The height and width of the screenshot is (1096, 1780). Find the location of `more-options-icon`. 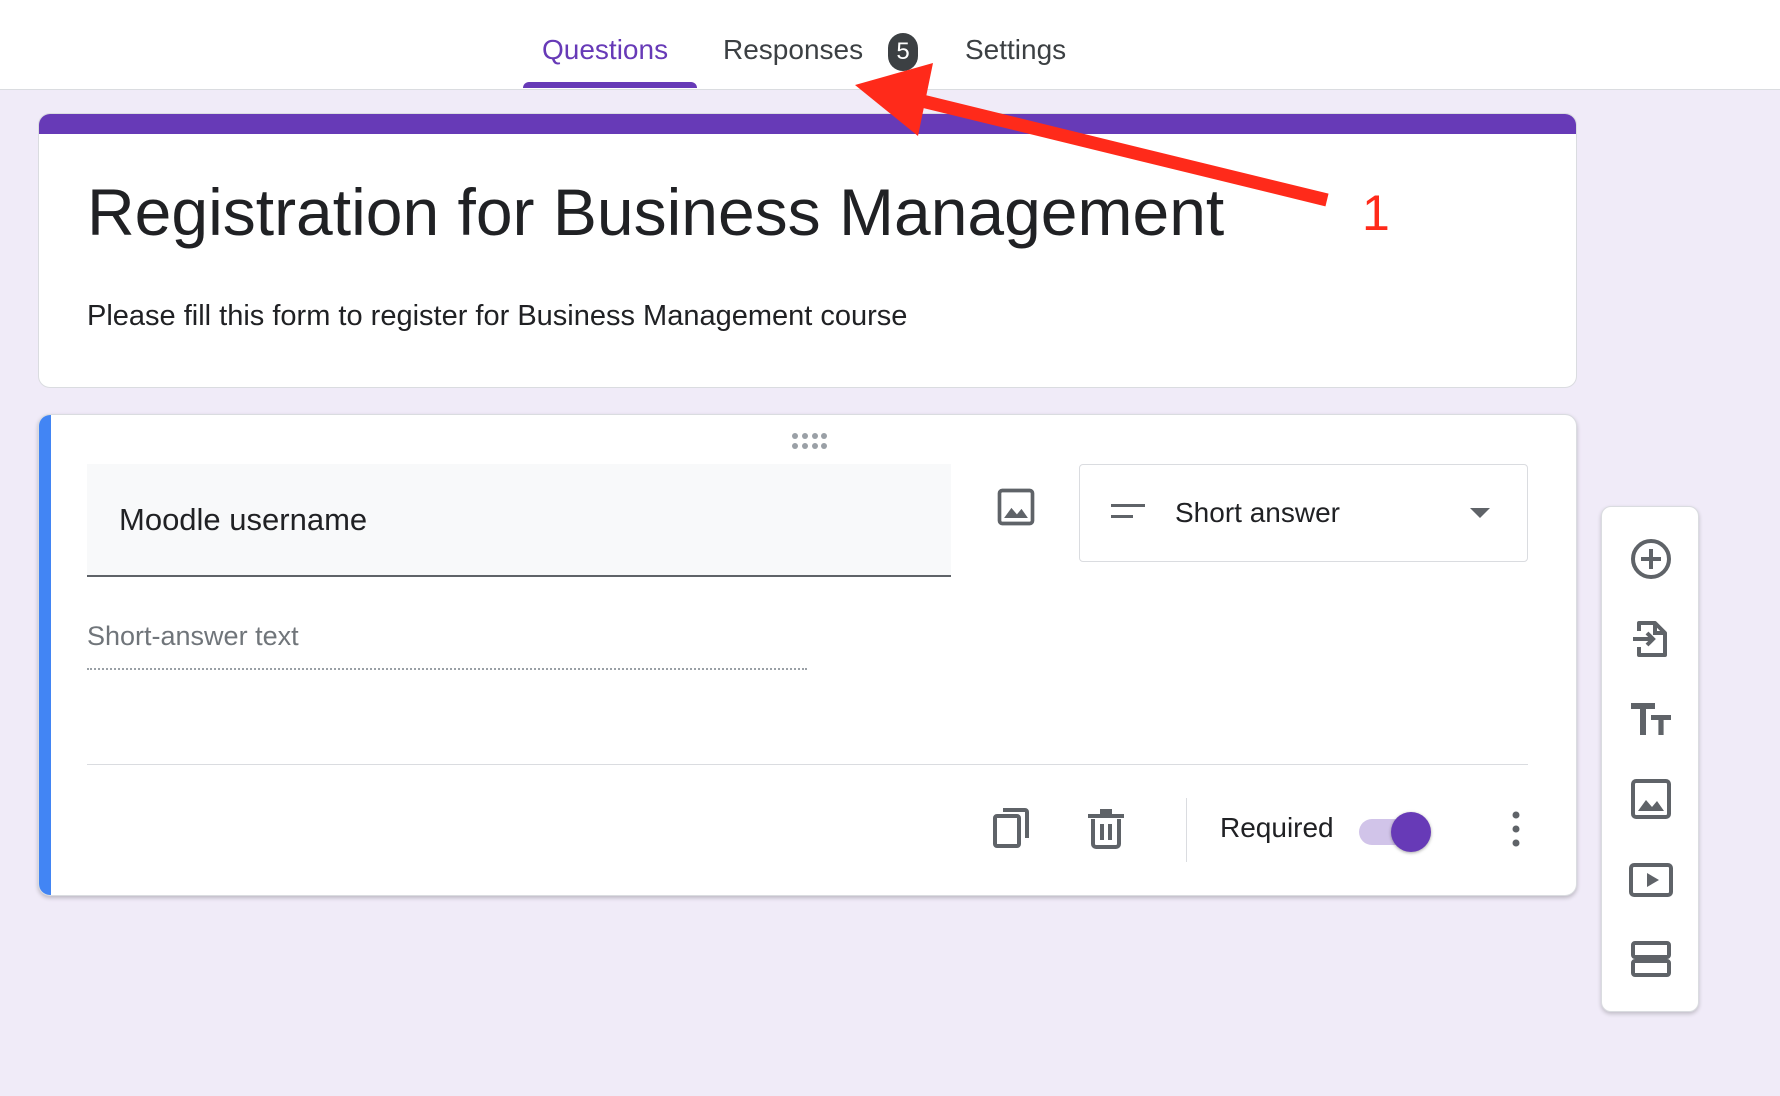

more-options-icon is located at coordinates (1516, 829).